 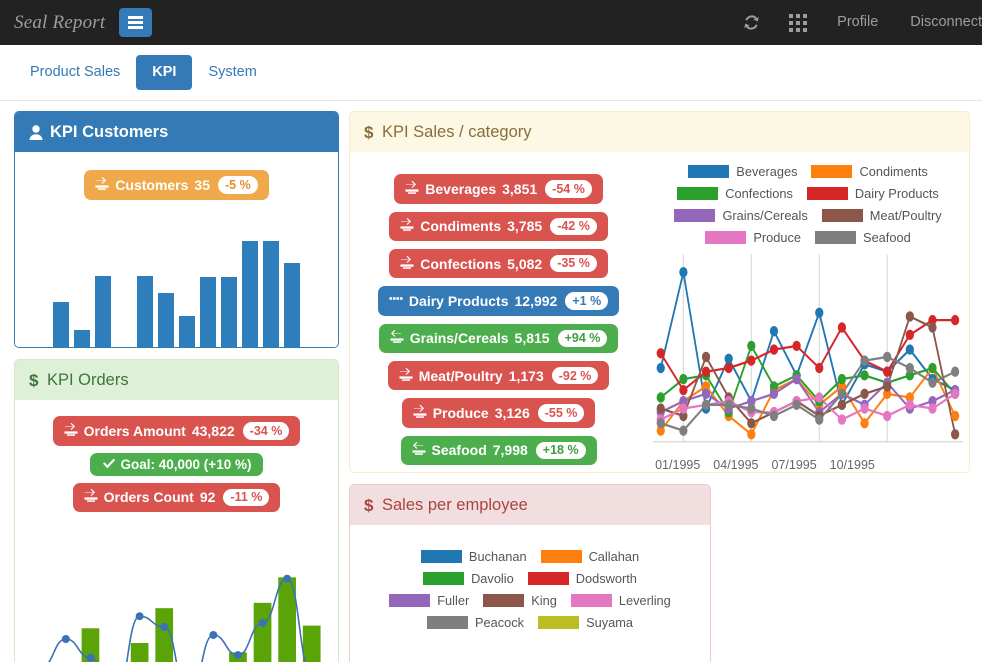 I want to click on kpi-orders-amount-value: 43,822, so click(x=213, y=430).